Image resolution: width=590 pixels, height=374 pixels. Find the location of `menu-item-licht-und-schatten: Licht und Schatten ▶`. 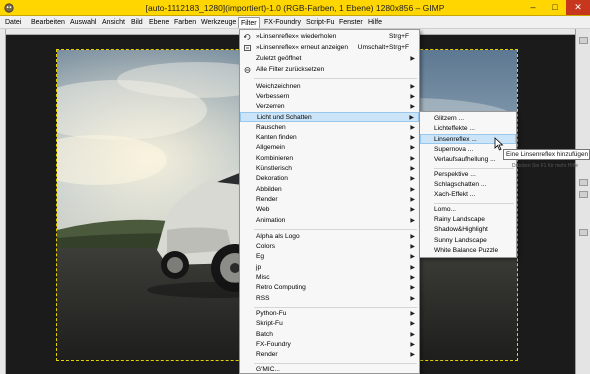

menu-item-licht-und-schatten: Licht und Schatten ▶ is located at coordinates (329, 117).